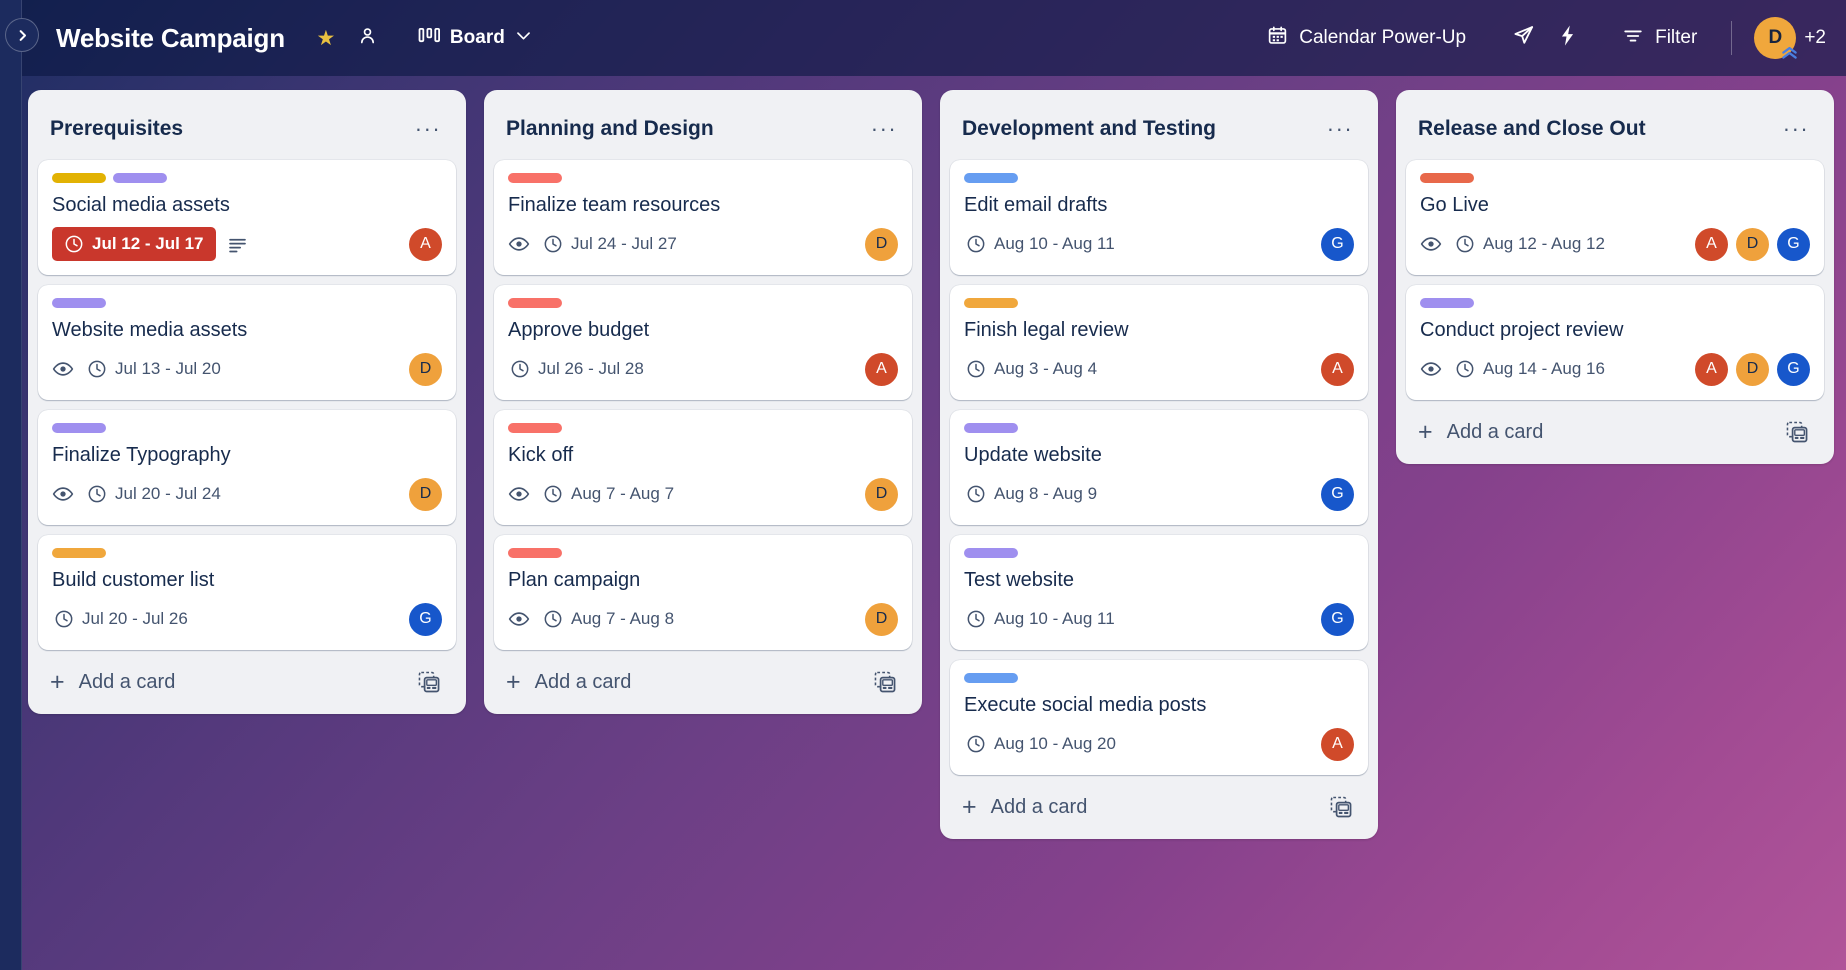 The height and width of the screenshot is (970, 1846). Describe the element at coordinates (247, 467) in the screenshot. I see `card-tile: Finalize Typography Jul 20 - Jul 24 D` at that location.